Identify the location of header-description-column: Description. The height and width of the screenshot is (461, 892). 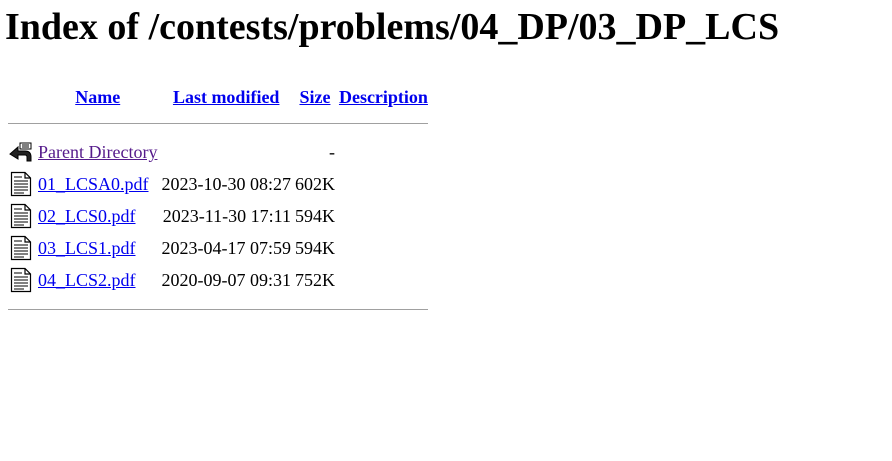
(383, 97).